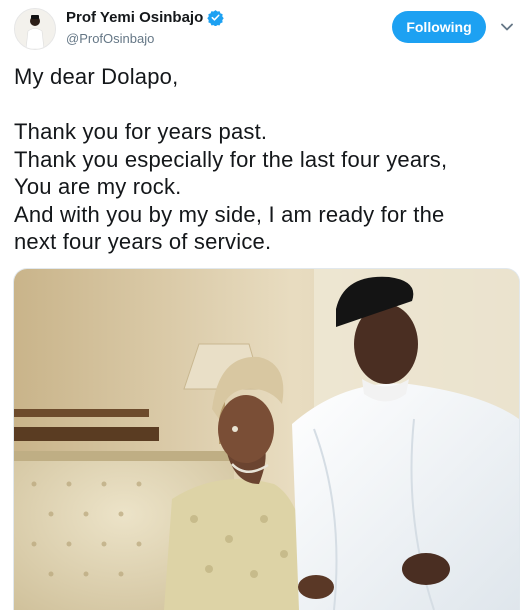  Describe the element at coordinates (507, 27) in the screenshot. I see `chevron-down-icon` at that location.